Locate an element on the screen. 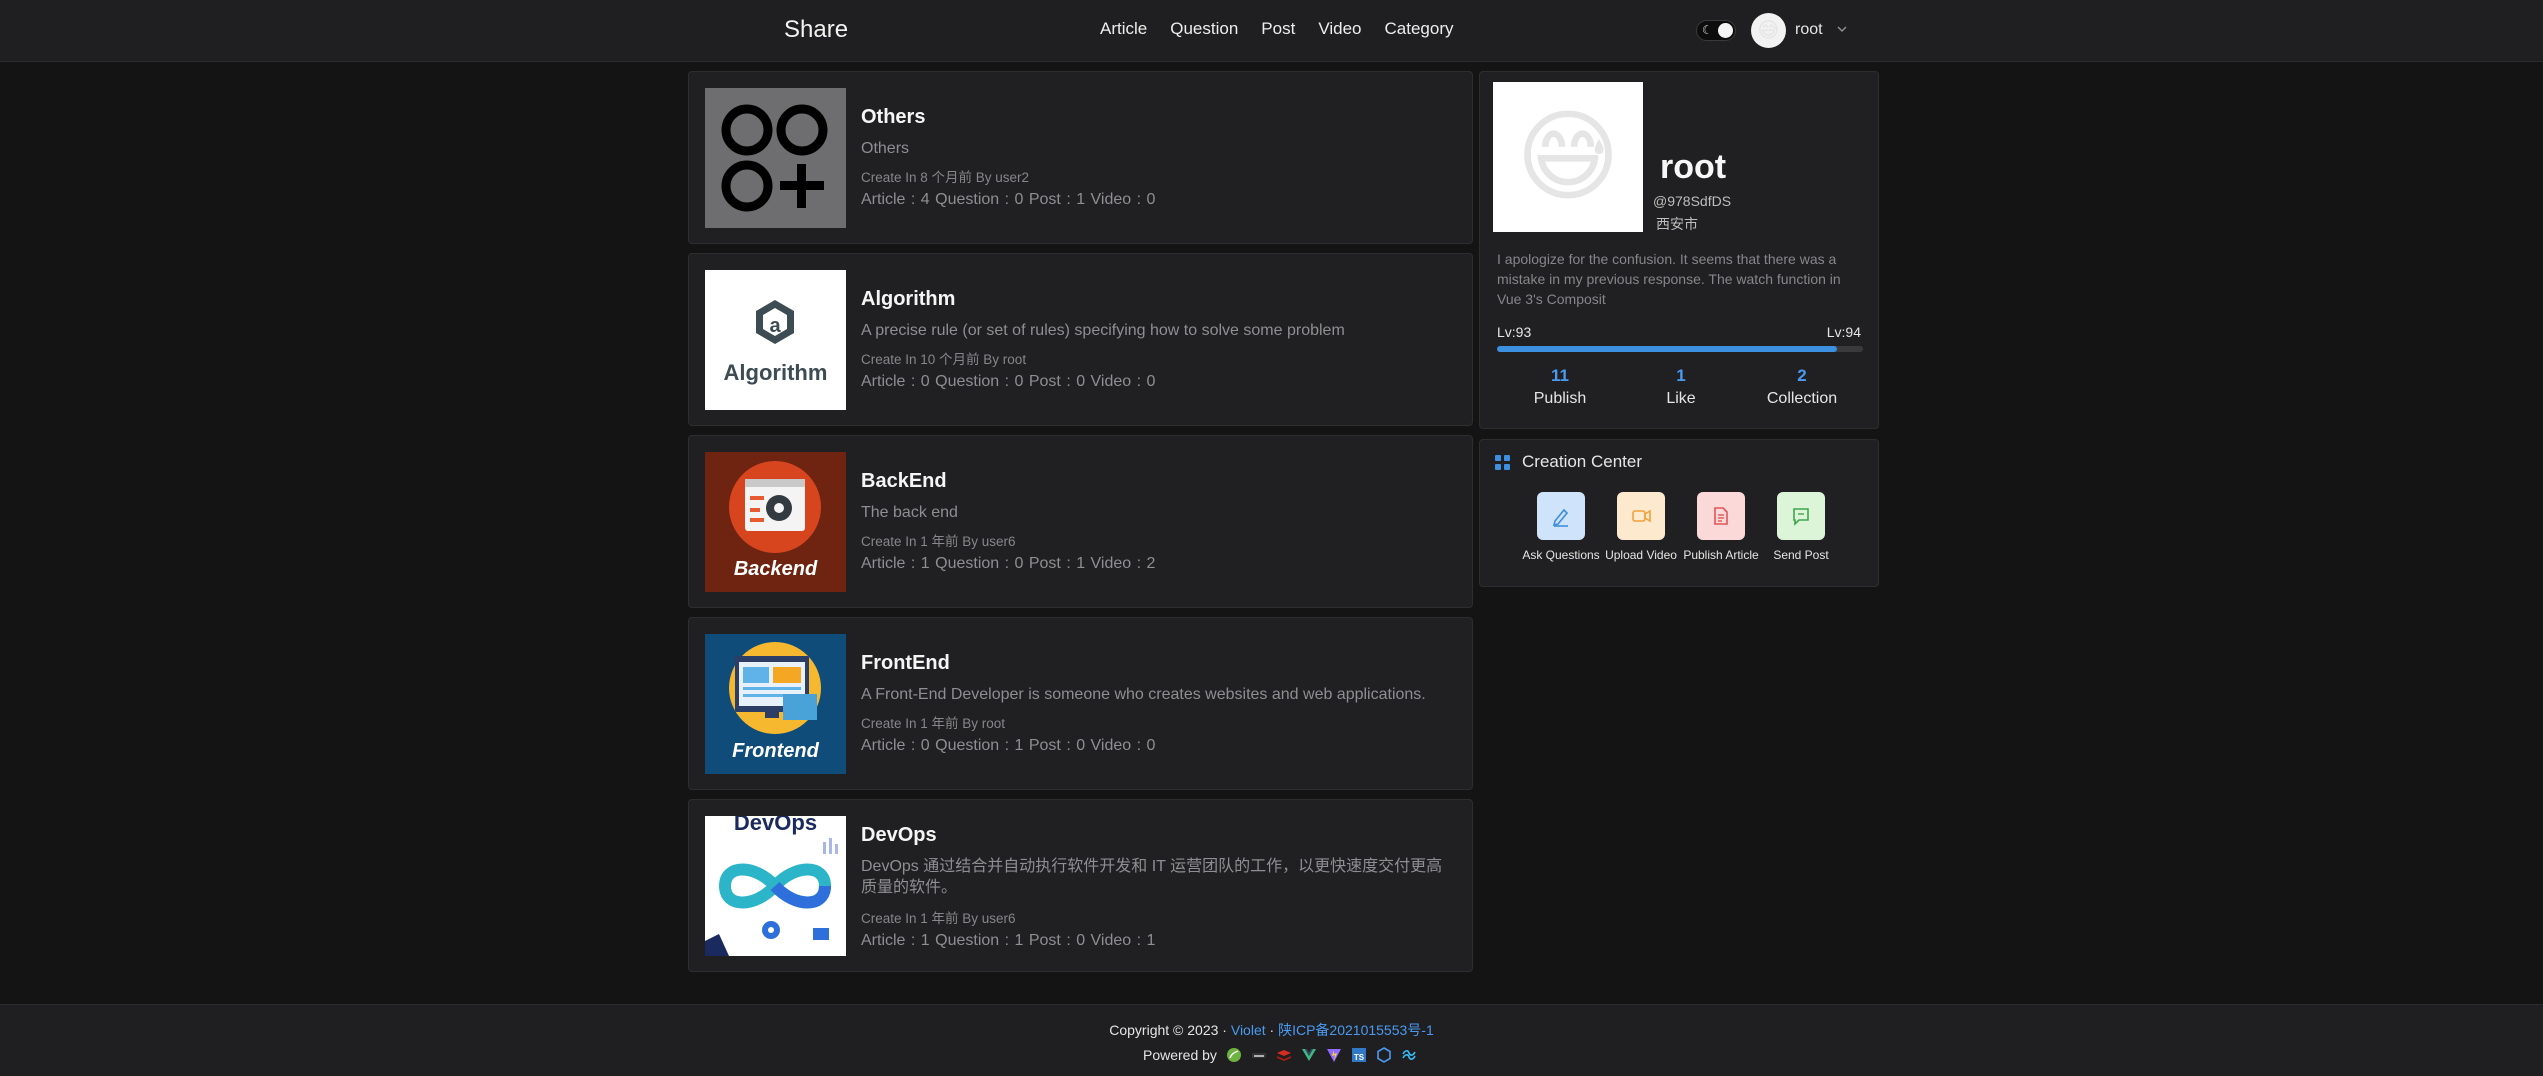  stat-publish: 11 Publish is located at coordinates (1560, 387).